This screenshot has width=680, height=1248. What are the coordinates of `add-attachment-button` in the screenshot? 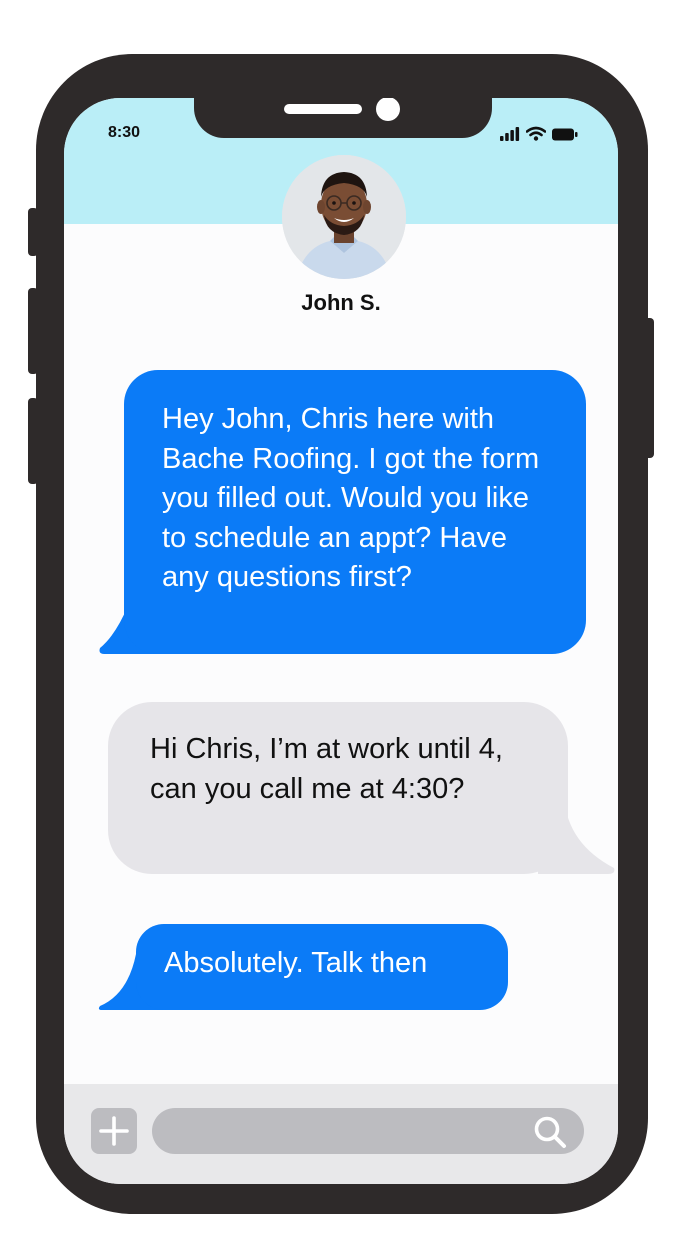 It's located at (114, 1131).